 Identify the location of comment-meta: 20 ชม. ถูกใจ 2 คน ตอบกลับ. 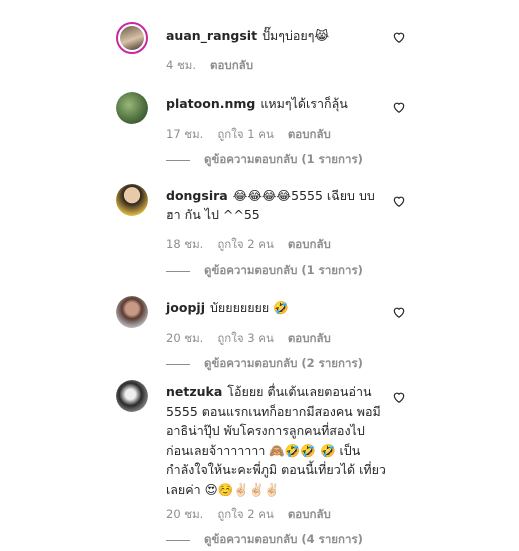
(255, 515).